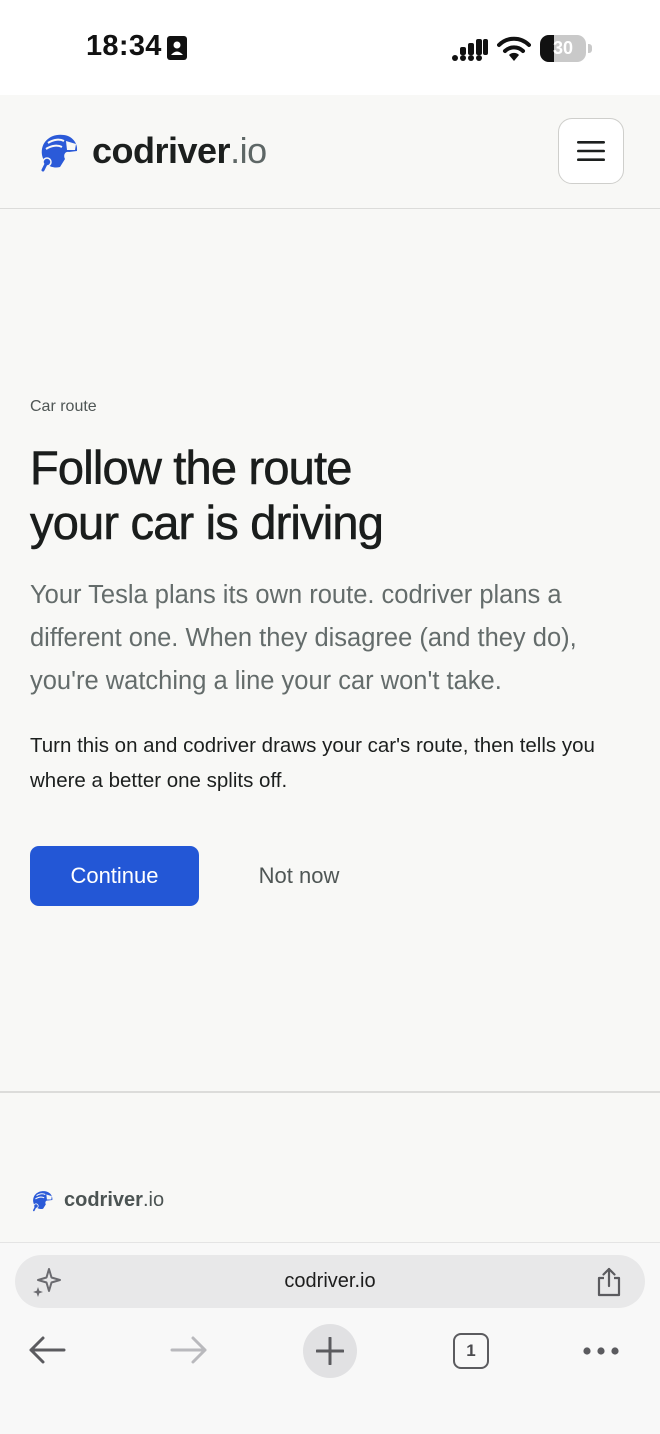 The width and height of the screenshot is (660, 1434). Describe the element at coordinates (330, 1092) in the screenshot. I see `footer-divider` at that location.